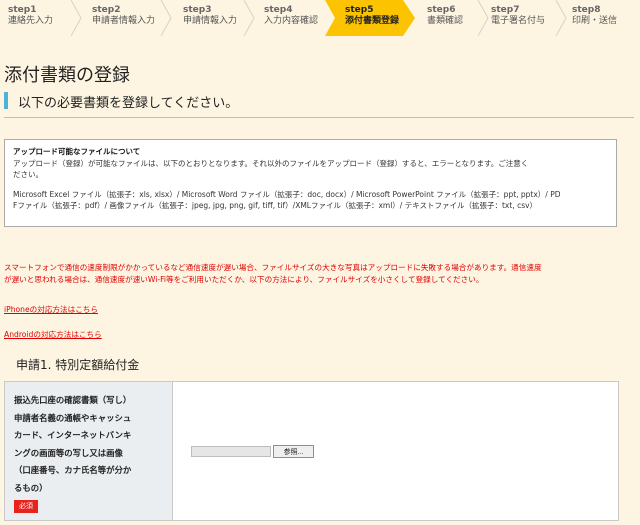  I want to click on document-label-line: 振込先口座の確認書類（写し）, so click(73, 400).